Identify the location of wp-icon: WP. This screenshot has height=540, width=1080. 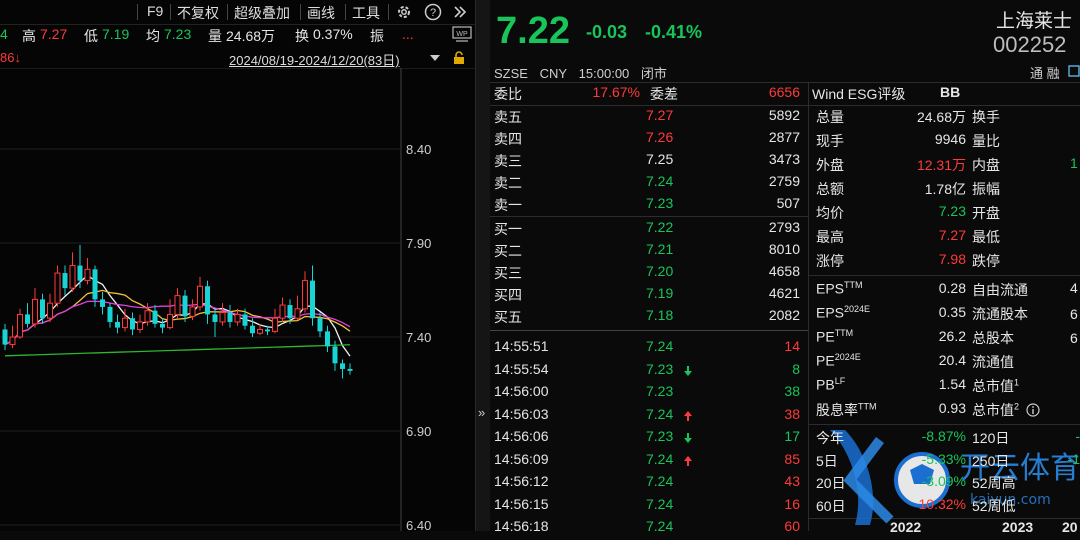
(462, 34).